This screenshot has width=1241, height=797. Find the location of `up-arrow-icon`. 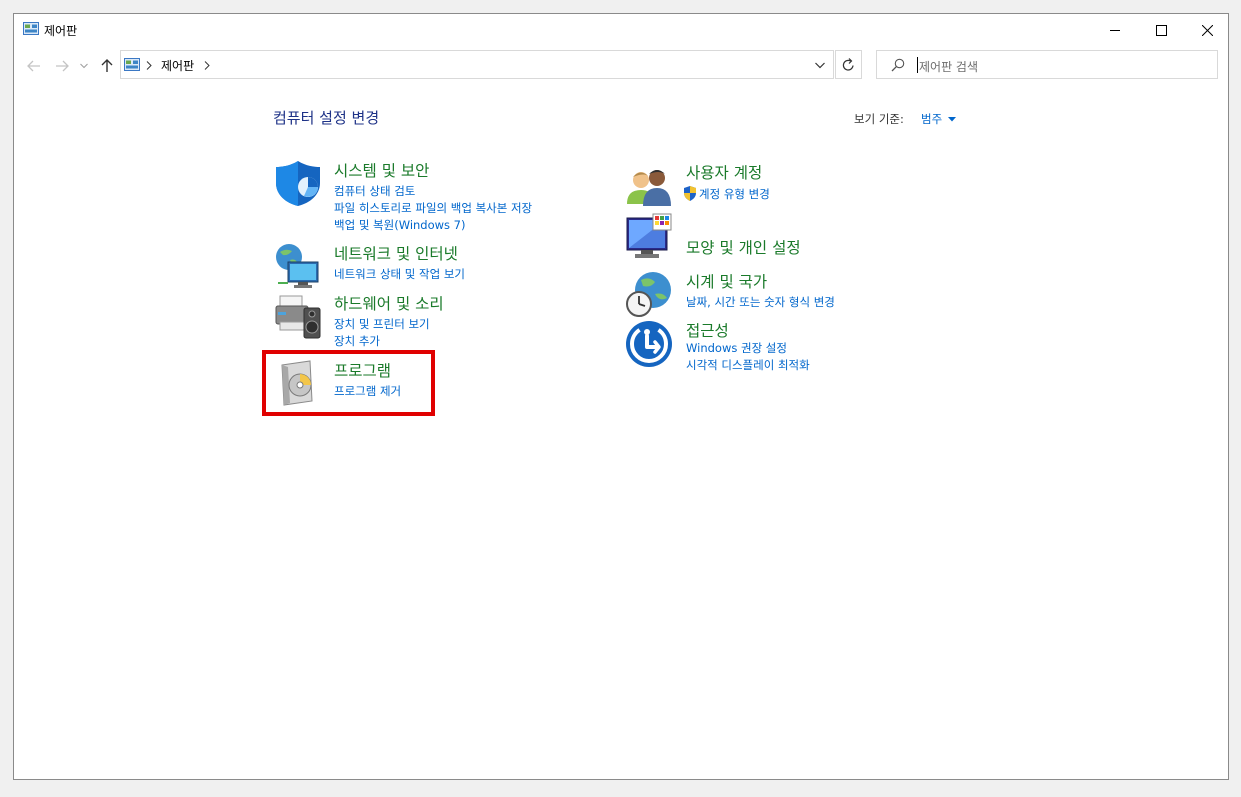

up-arrow-icon is located at coordinates (107, 65).